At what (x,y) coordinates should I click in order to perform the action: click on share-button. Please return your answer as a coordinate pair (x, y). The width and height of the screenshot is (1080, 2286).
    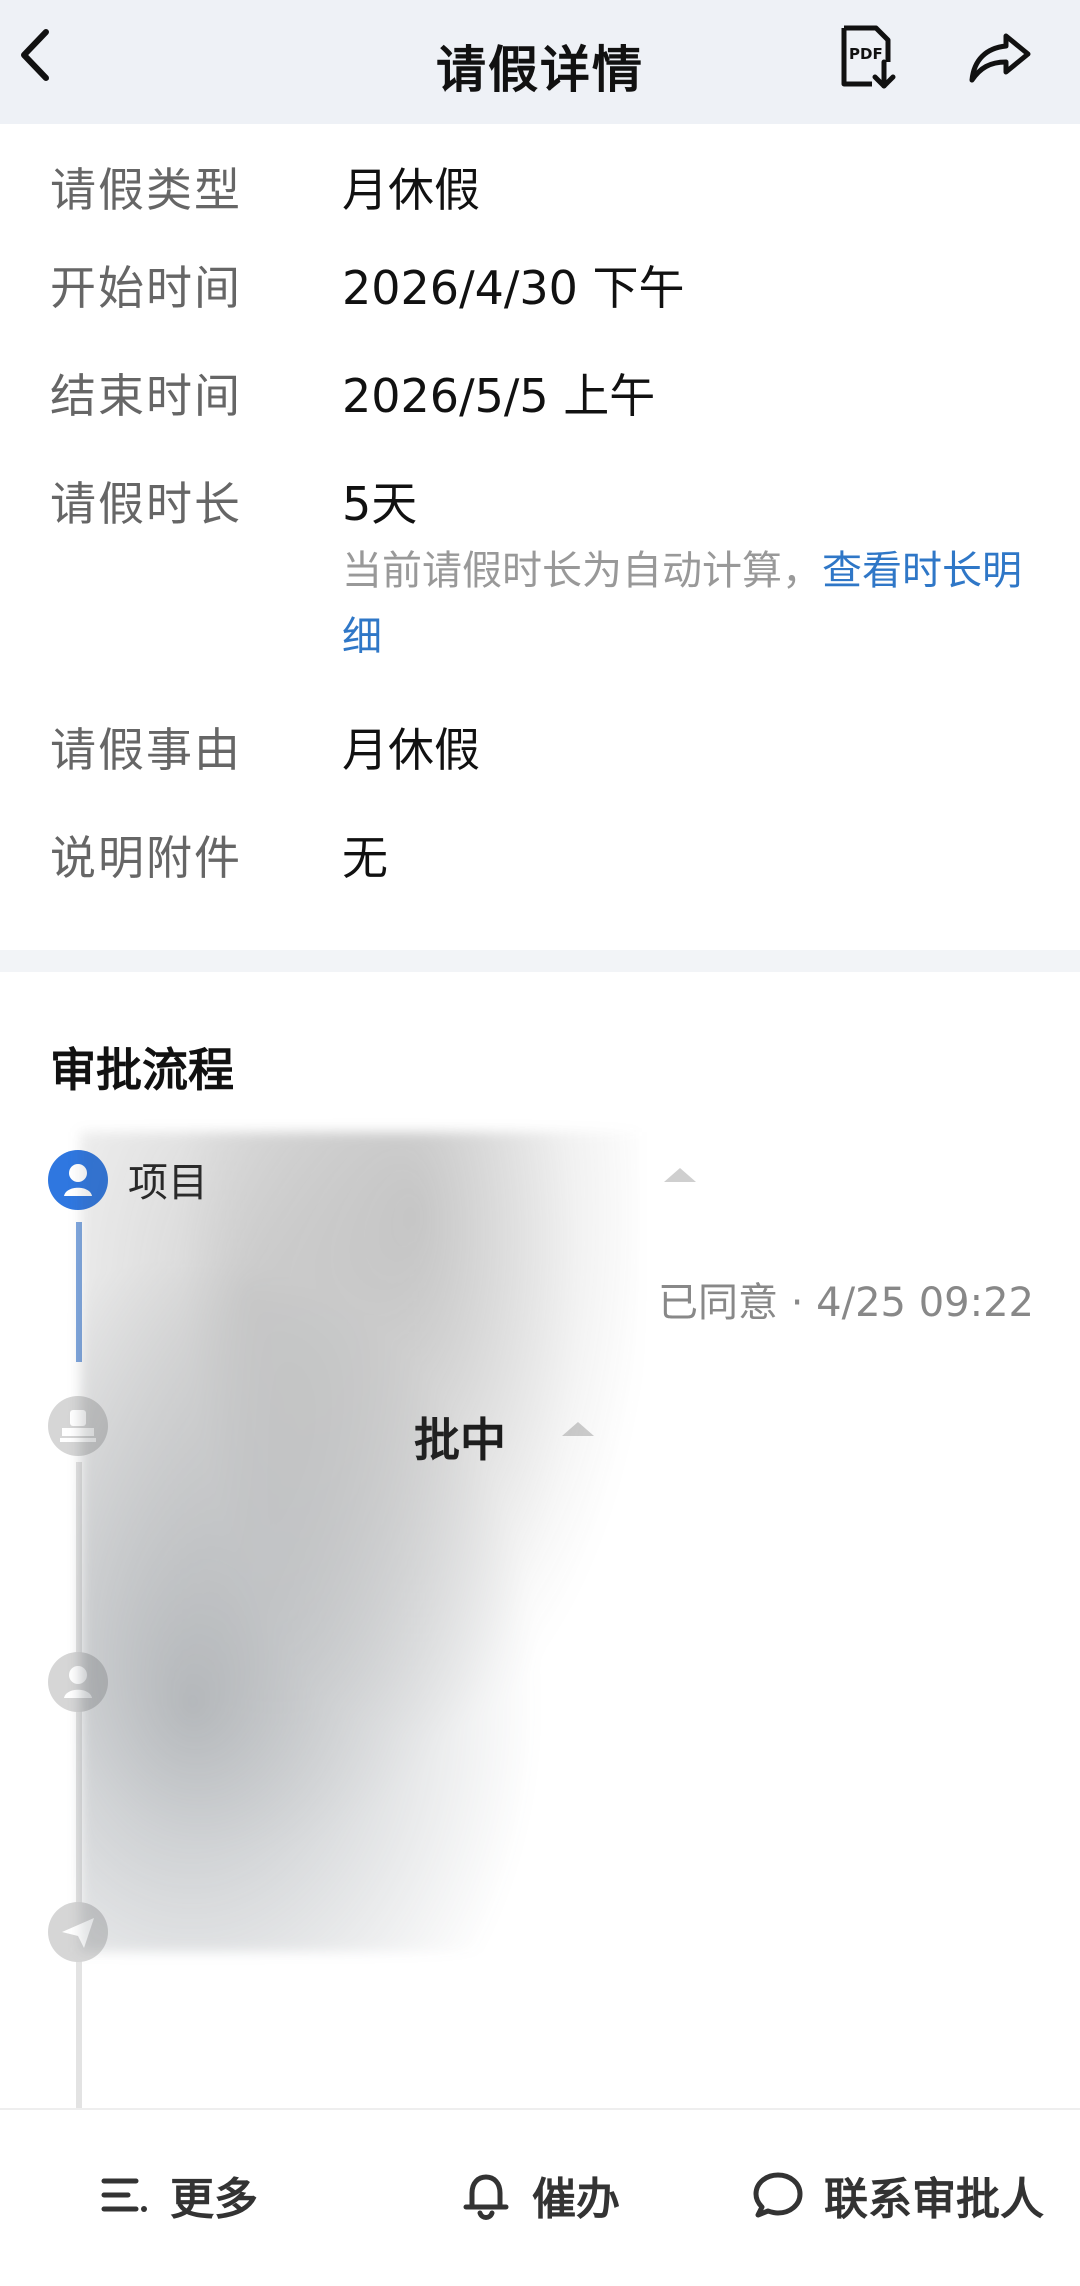
    Looking at the image, I should click on (1001, 57).